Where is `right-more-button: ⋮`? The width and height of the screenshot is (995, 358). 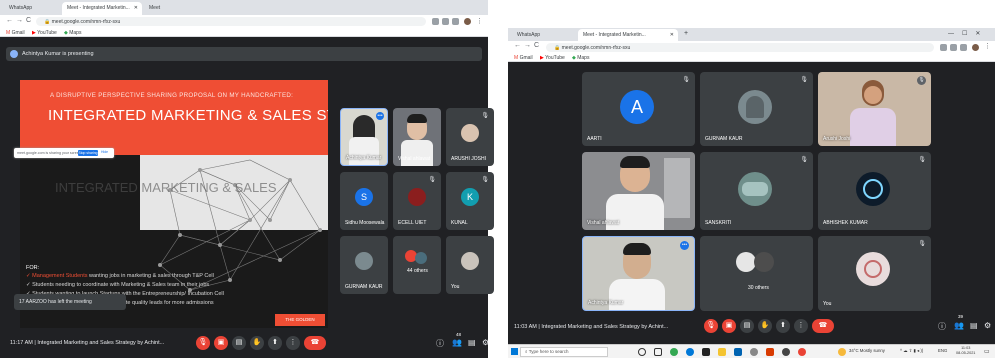
right-more-button: ⋮ is located at coordinates (801, 326).